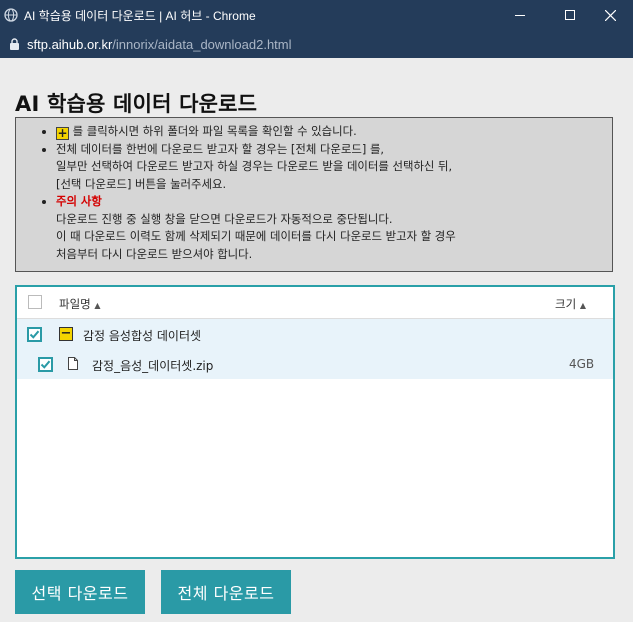 The image size is (633, 622). What do you see at coordinates (141, 183) in the screenshot?
I see `info-text-2c: [선택 다운로드] 버튼을 눌러주세요.` at bounding box center [141, 183].